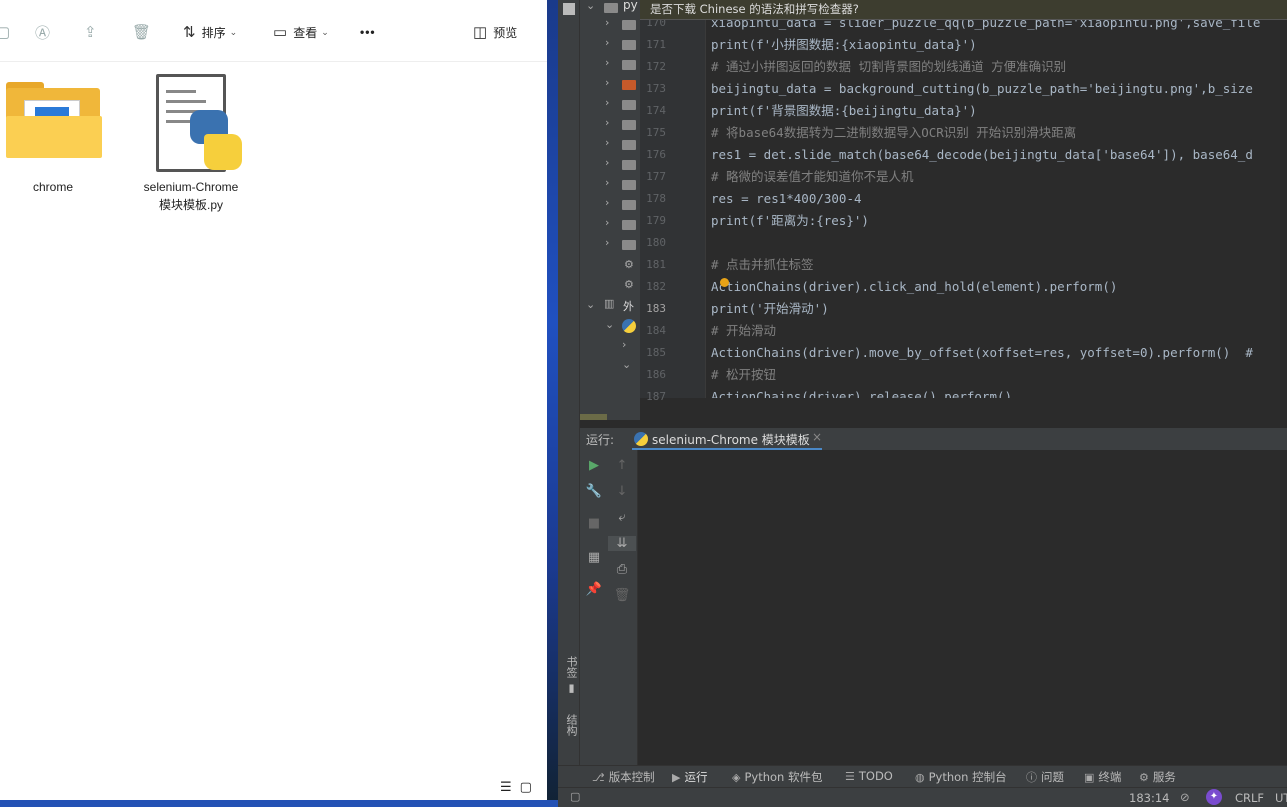 The width and height of the screenshot is (1287, 807). I want to click on tab-python-packages: ◈ Python 软件包, so click(777, 777).